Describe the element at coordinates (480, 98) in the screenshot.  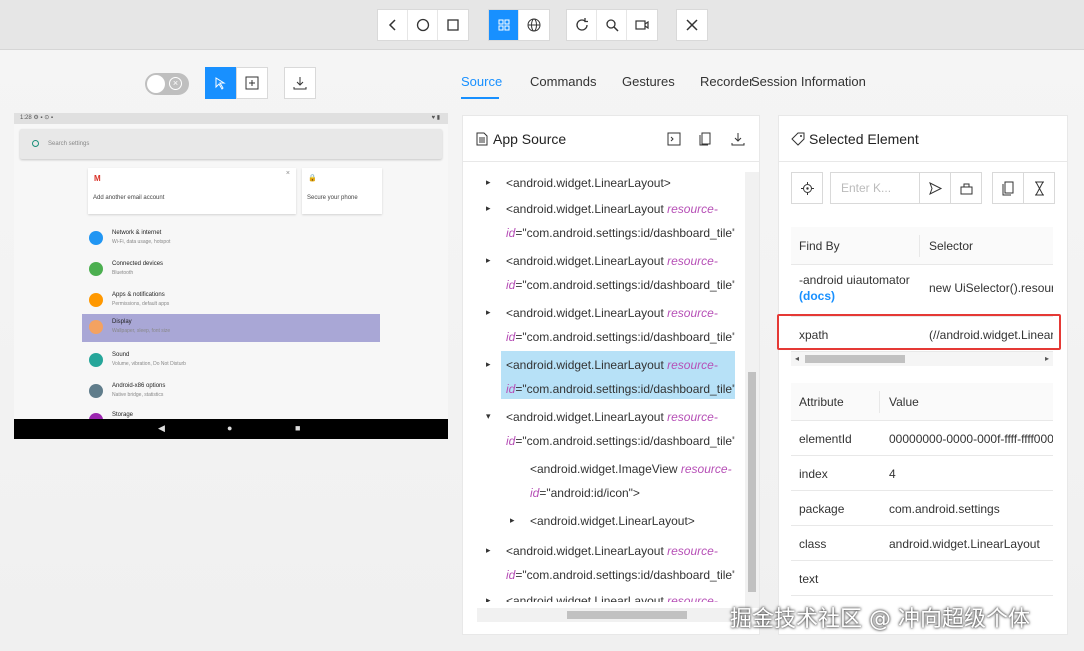
I see `active-tab-indicator` at that location.